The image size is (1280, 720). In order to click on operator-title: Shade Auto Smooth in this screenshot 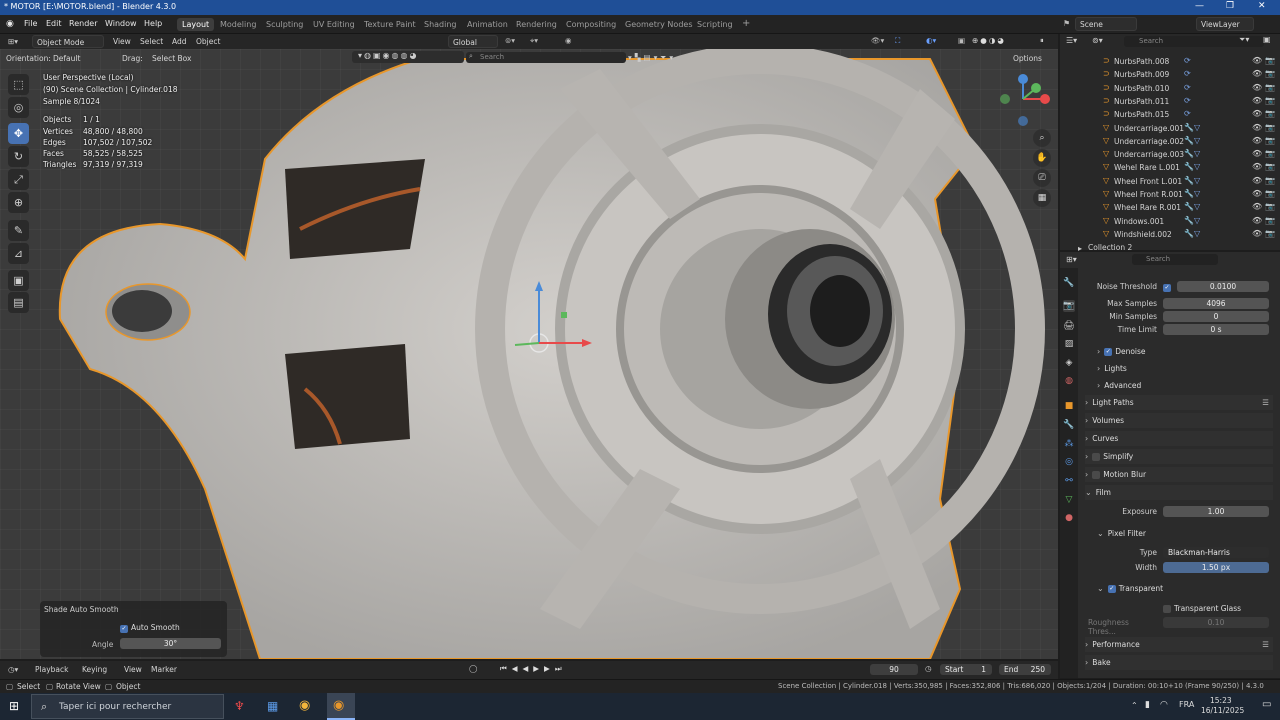, I will do `click(81, 609)`.